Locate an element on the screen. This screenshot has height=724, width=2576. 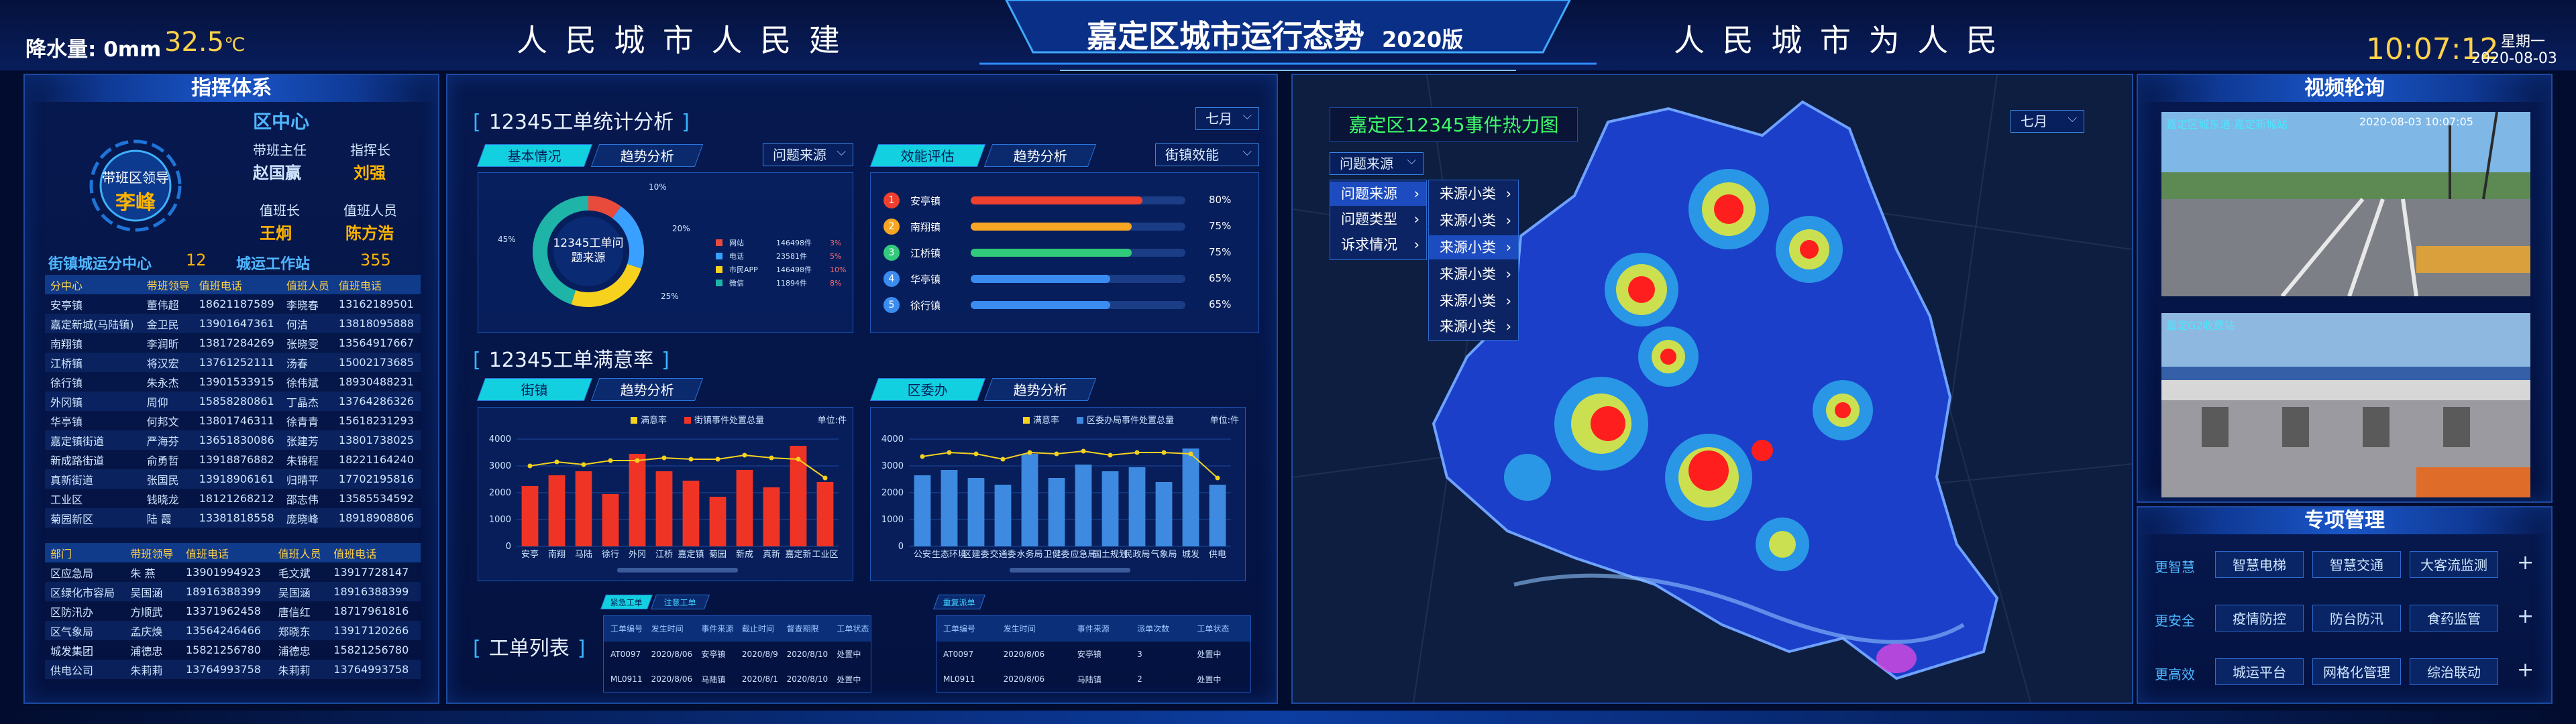
order-row: ML0911 2020/8/06 马陆镇 2020/8/1 2020/8/10 处置中 is located at coordinates (737, 679).